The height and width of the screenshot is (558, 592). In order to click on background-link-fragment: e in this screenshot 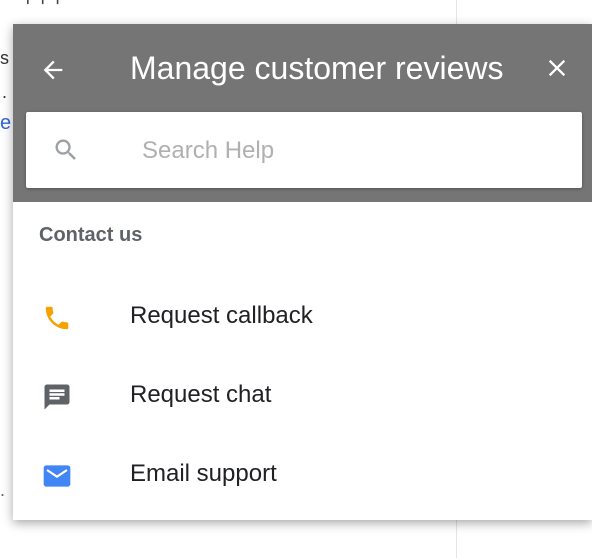, I will do `click(6, 123)`.